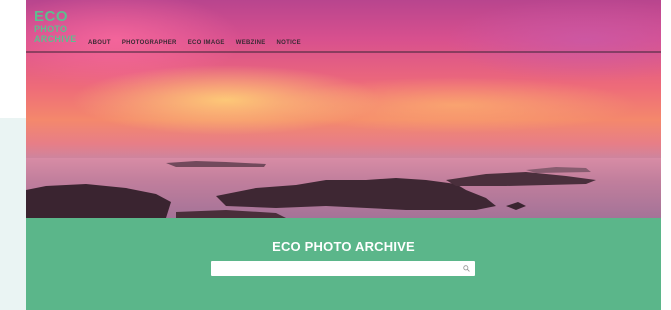  Describe the element at coordinates (289, 43) in the screenshot. I see `nav-item-notice: NOTICE` at that location.